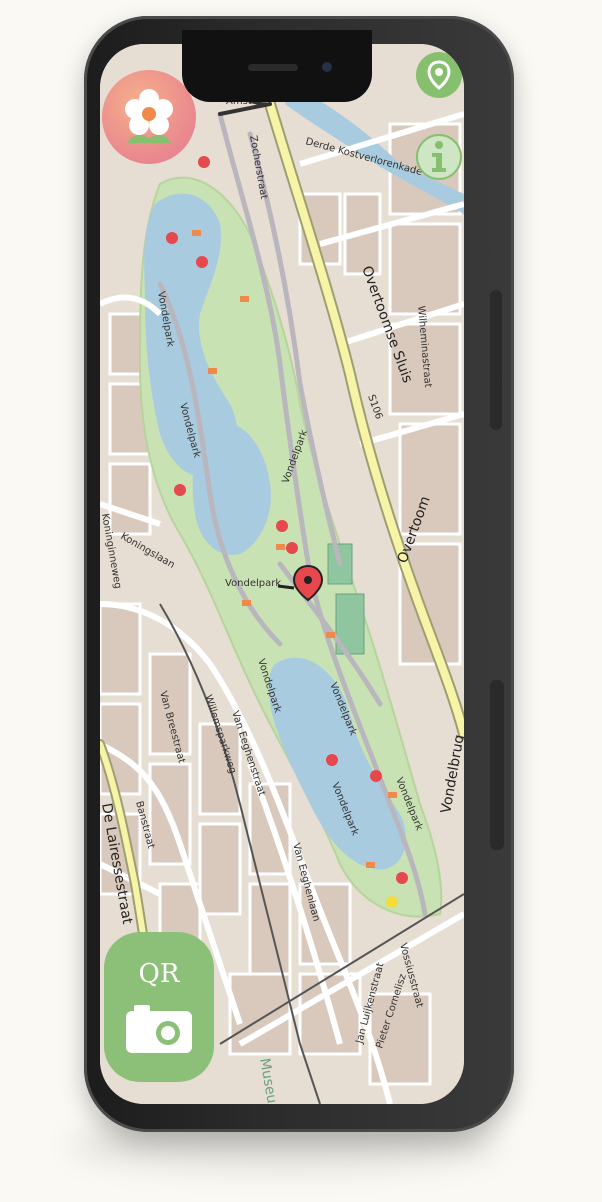 The height and width of the screenshot is (1202, 602). I want to click on location-button, so click(439, 75).